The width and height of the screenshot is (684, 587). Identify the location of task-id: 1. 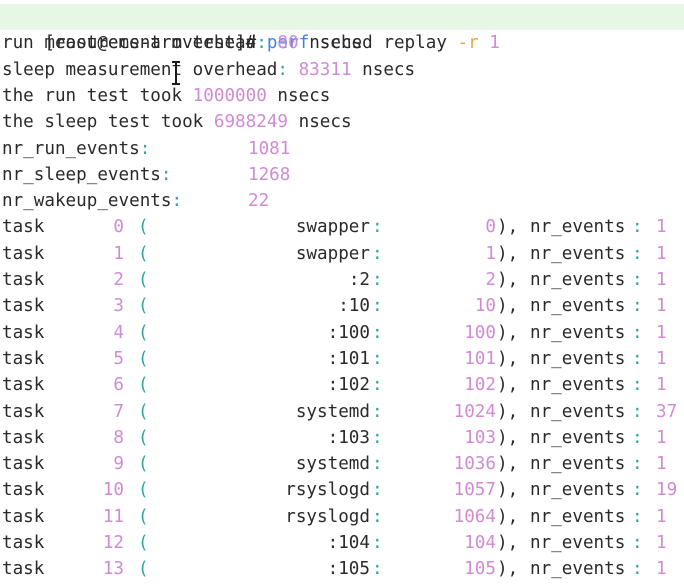
(118, 253).